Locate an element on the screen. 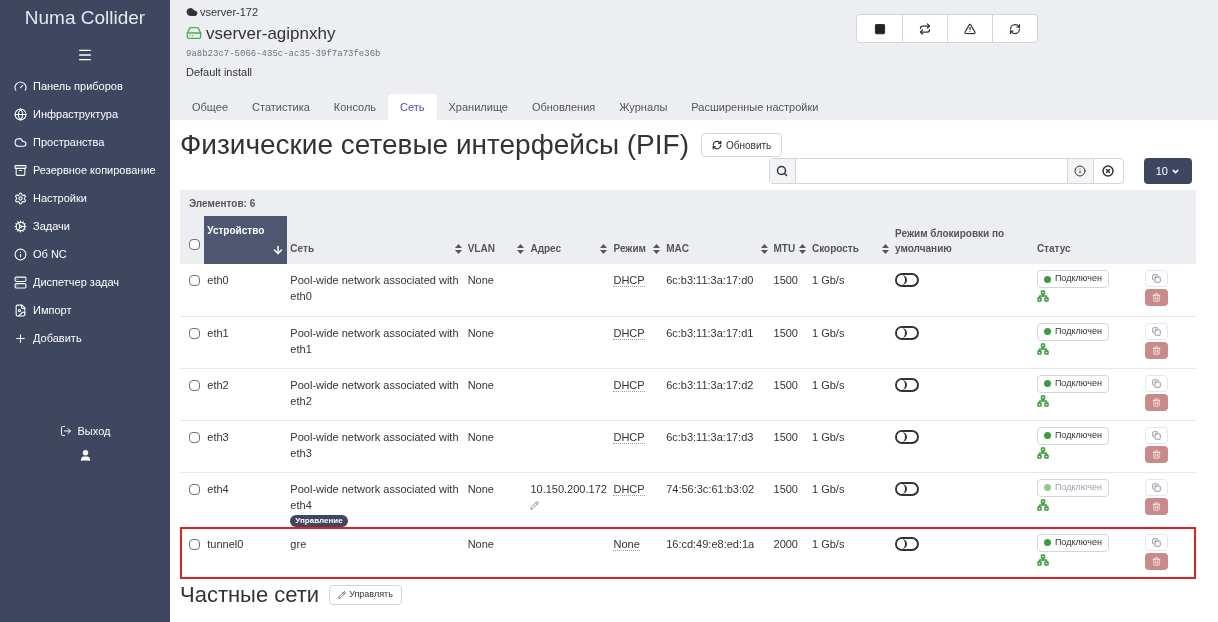  column-header: Статус is located at coordinates (1089, 240).